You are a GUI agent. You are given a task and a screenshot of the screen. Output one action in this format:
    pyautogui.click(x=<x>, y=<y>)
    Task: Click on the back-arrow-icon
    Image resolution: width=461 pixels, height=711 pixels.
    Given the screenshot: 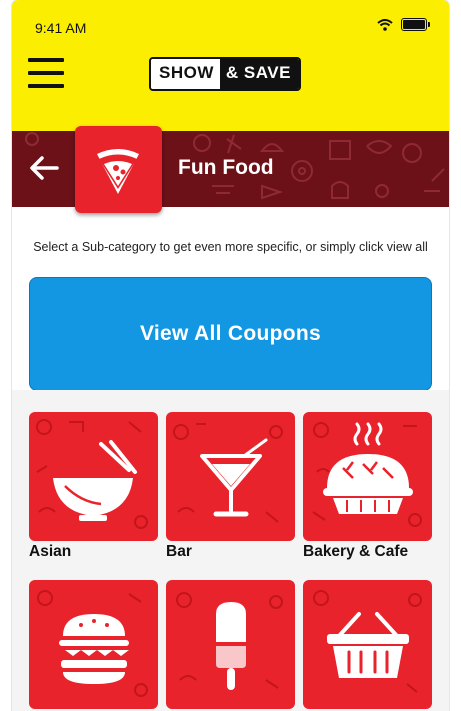 What is the action you would take?
    pyautogui.click(x=44, y=168)
    